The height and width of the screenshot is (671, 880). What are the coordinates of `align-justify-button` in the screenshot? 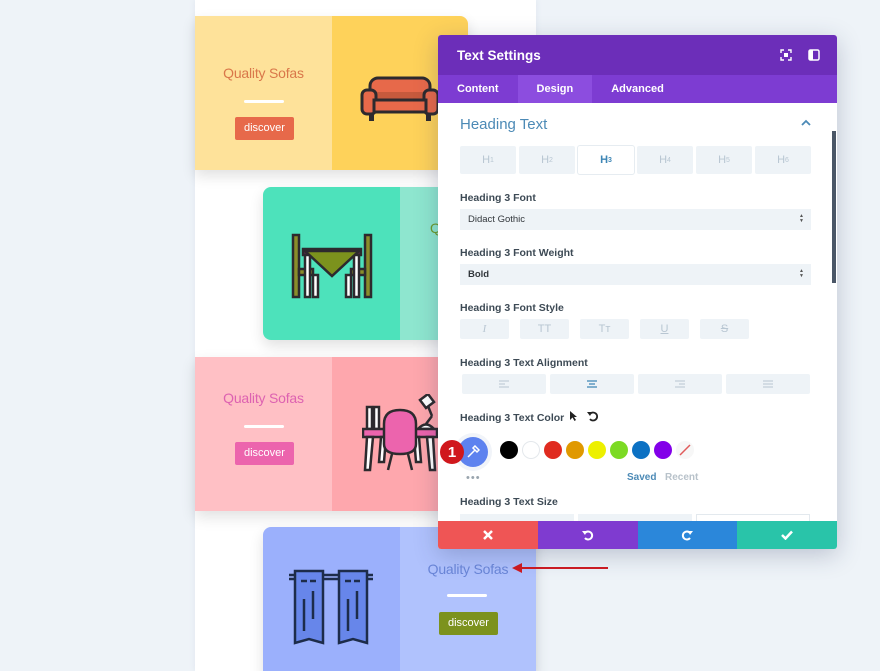 It's located at (768, 384).